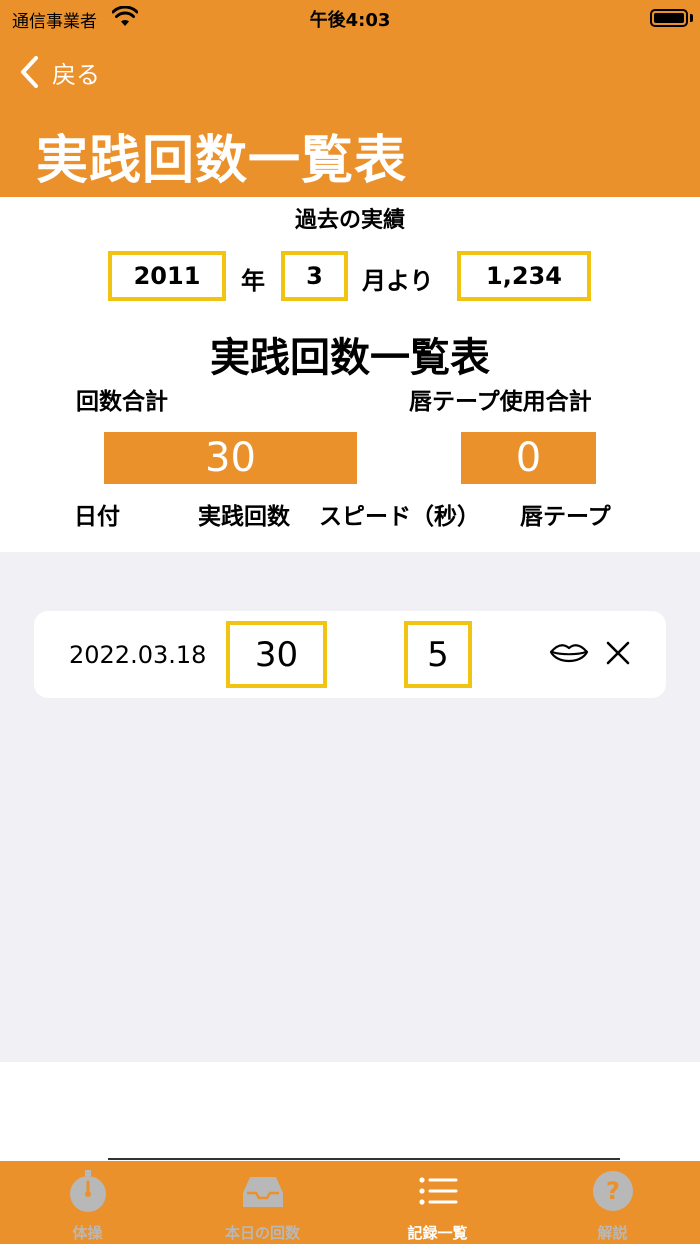 This screenshot has height=1244, width=700. I want to click on start-month-field: 3, so click(314, 276).